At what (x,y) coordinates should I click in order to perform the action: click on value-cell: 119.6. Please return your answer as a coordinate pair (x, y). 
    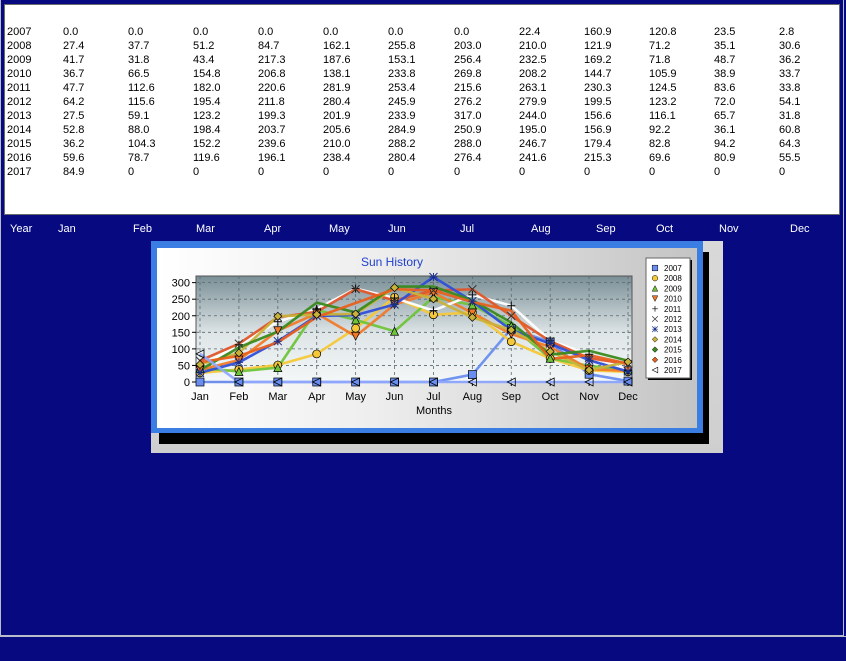
    Looking at the image, I should click on (206, 158).